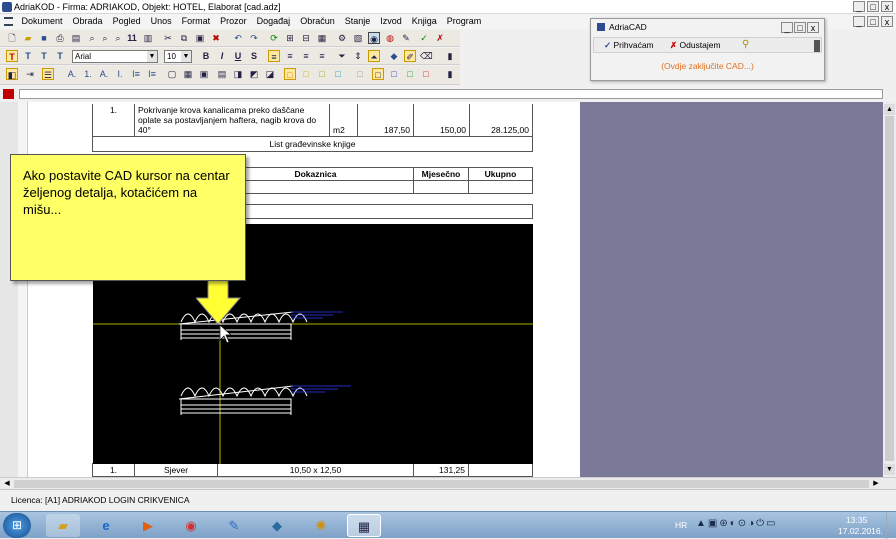 The width and height of the screenshot is (896, 539). Describe the element at coordinates (92, 38) in the screenshot. I see `zoom-page-icon: ⌕` at that location.